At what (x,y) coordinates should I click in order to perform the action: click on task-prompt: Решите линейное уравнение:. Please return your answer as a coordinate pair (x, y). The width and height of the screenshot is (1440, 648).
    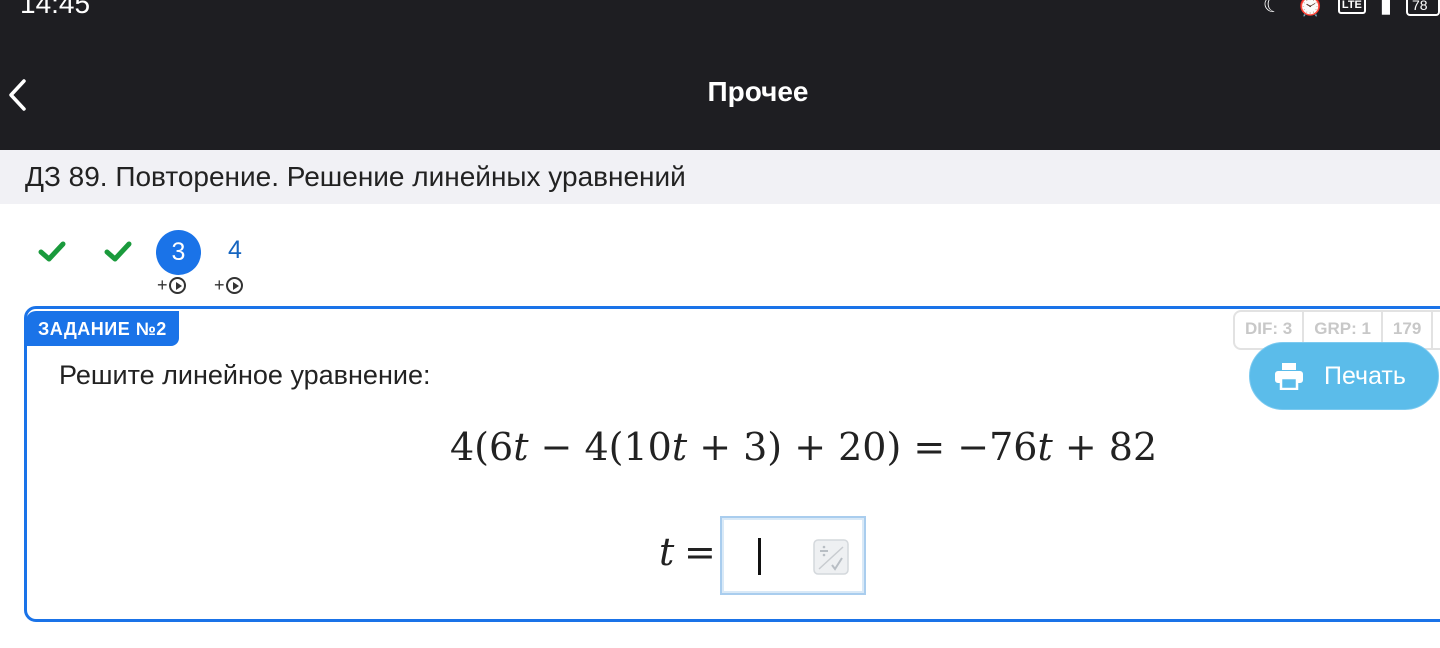
    Looking at the image, I should click on (245, 375).